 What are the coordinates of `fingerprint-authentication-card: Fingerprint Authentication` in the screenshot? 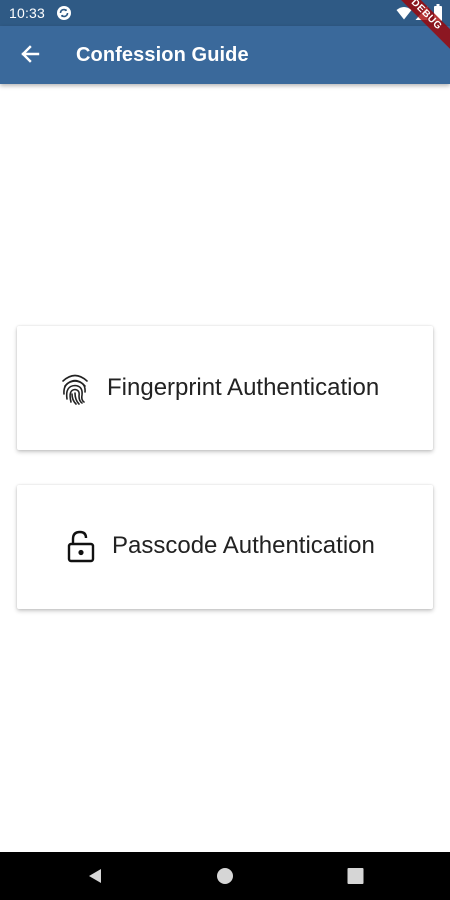 It's located at (225, 388).